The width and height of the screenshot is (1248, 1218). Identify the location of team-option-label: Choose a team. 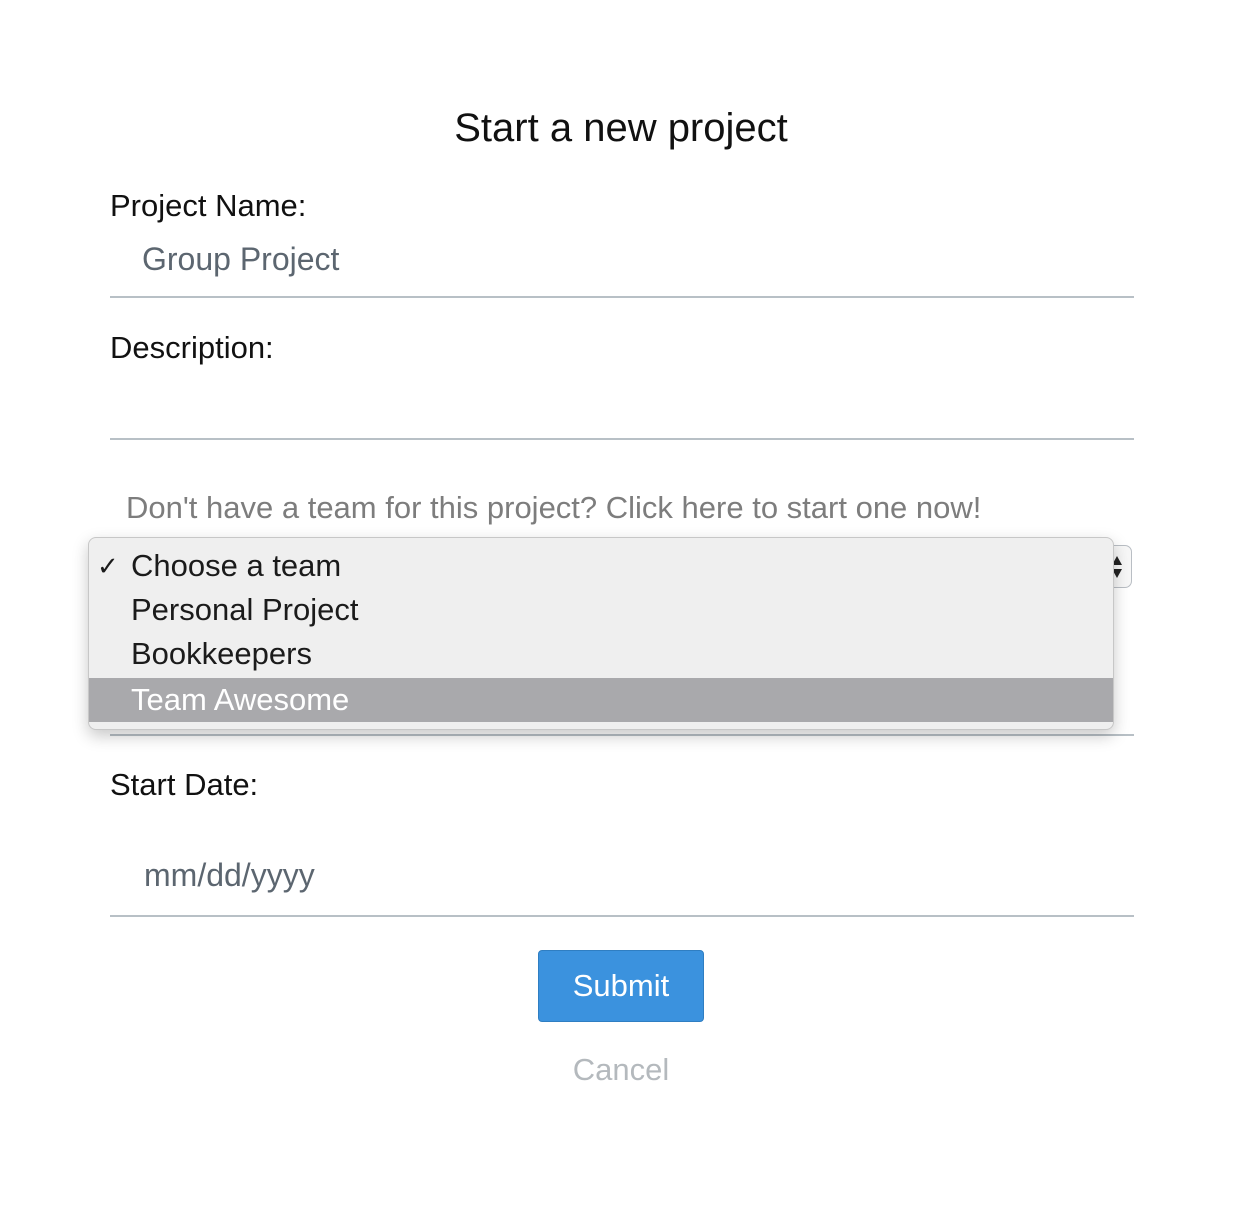
(236, 565).